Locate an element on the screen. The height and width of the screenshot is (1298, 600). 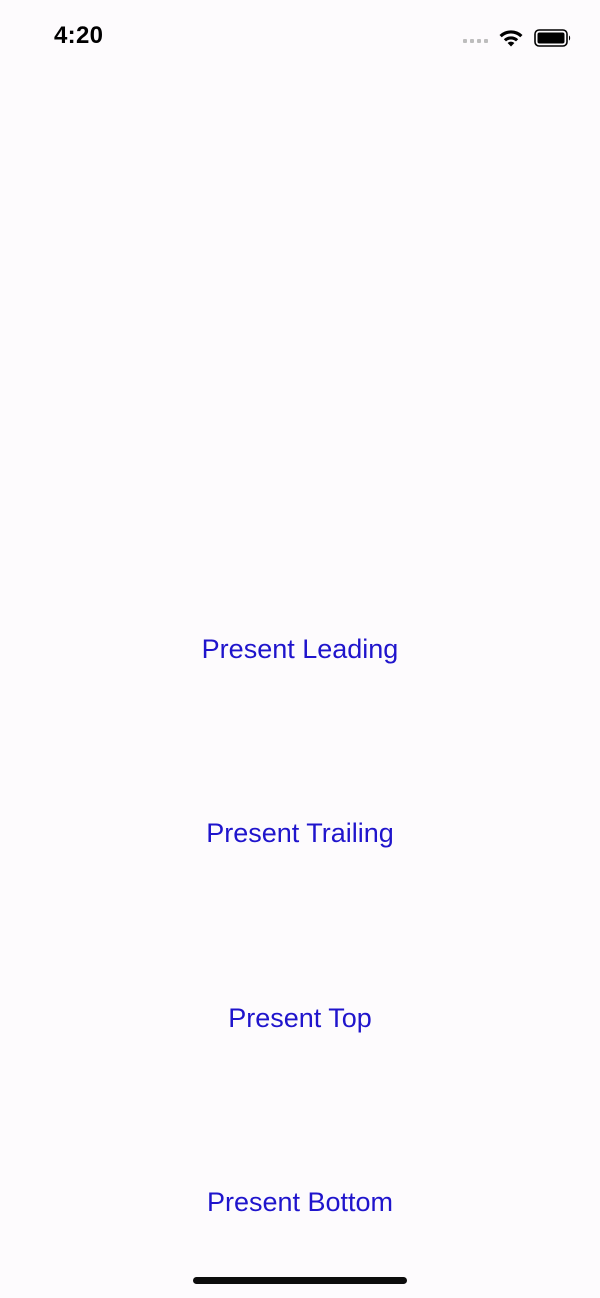
present-top-button: Present Top is located at coordinates (300, 1018).